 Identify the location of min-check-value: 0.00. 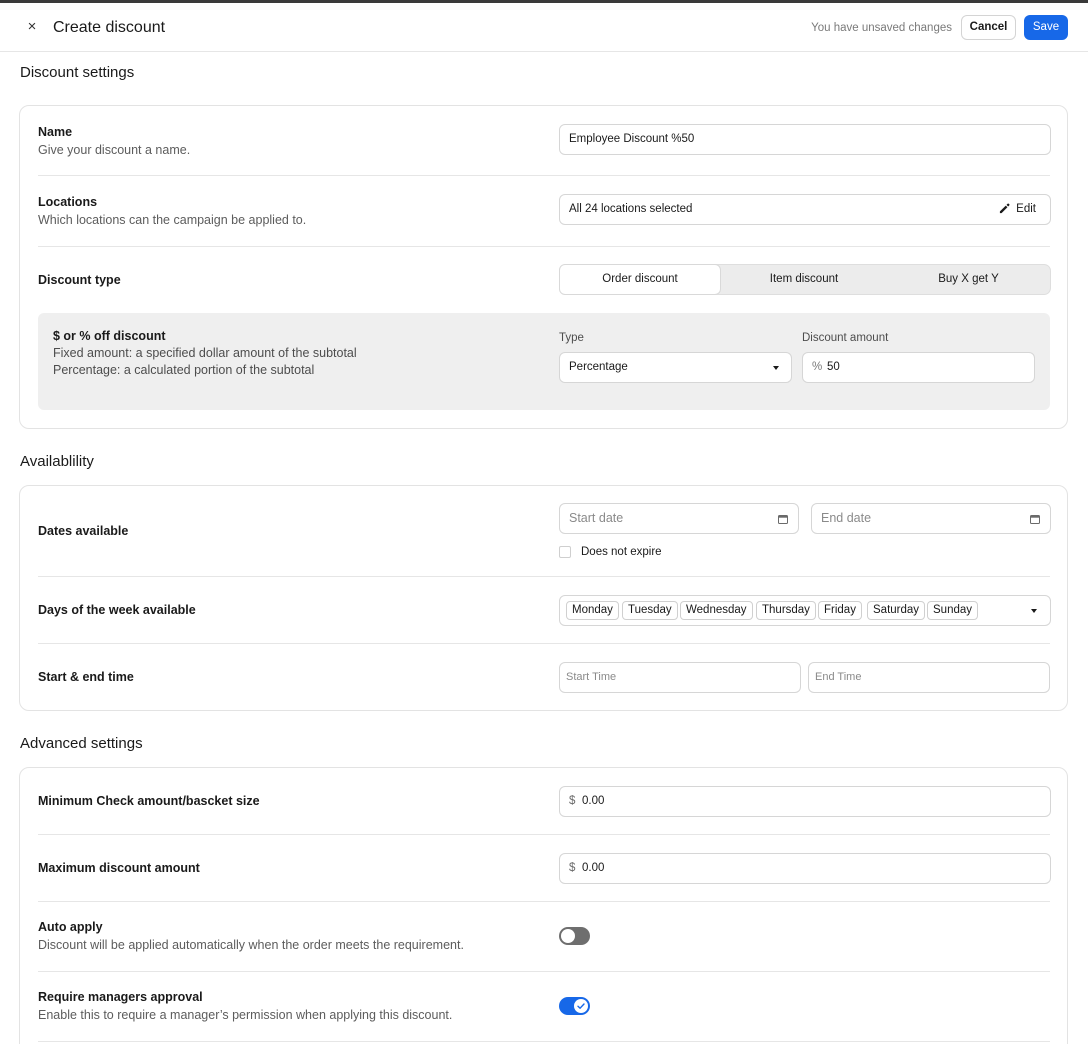
(593, 801).